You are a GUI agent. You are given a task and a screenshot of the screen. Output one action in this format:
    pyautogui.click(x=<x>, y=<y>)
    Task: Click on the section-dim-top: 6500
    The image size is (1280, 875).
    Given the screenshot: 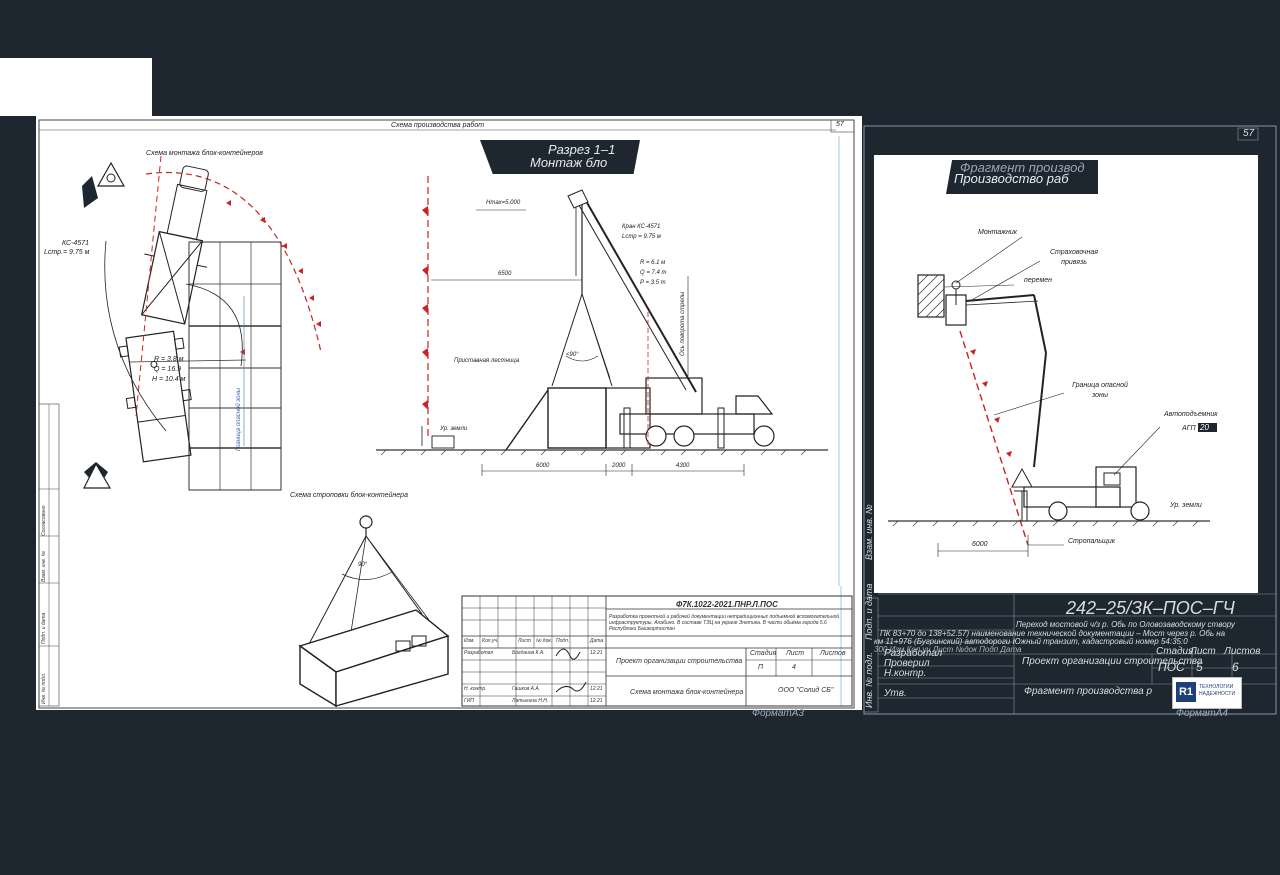 What is the action you would take?
    pyautogui.click(x=505, y=274)
    